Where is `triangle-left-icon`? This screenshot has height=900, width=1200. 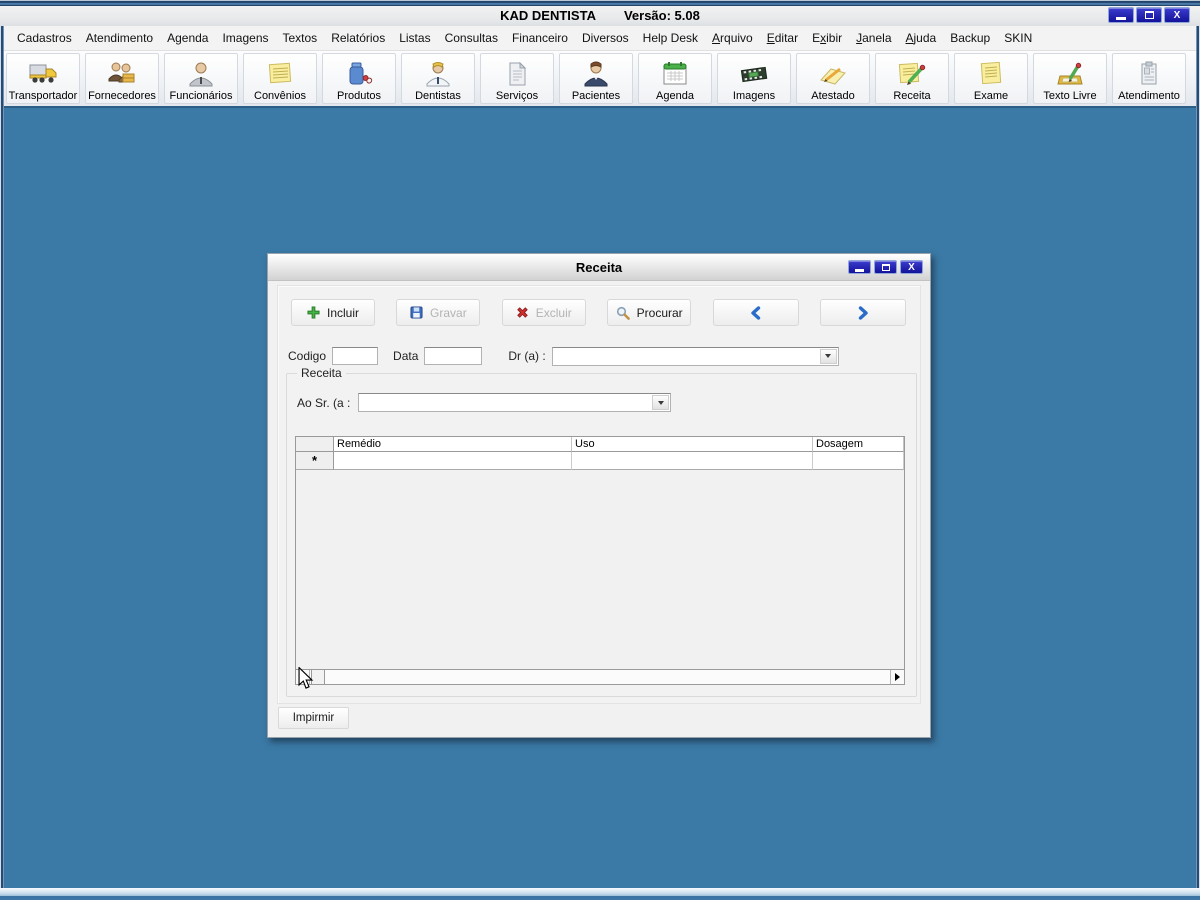 triangle-left-icon is located at coordinates (302, 677).